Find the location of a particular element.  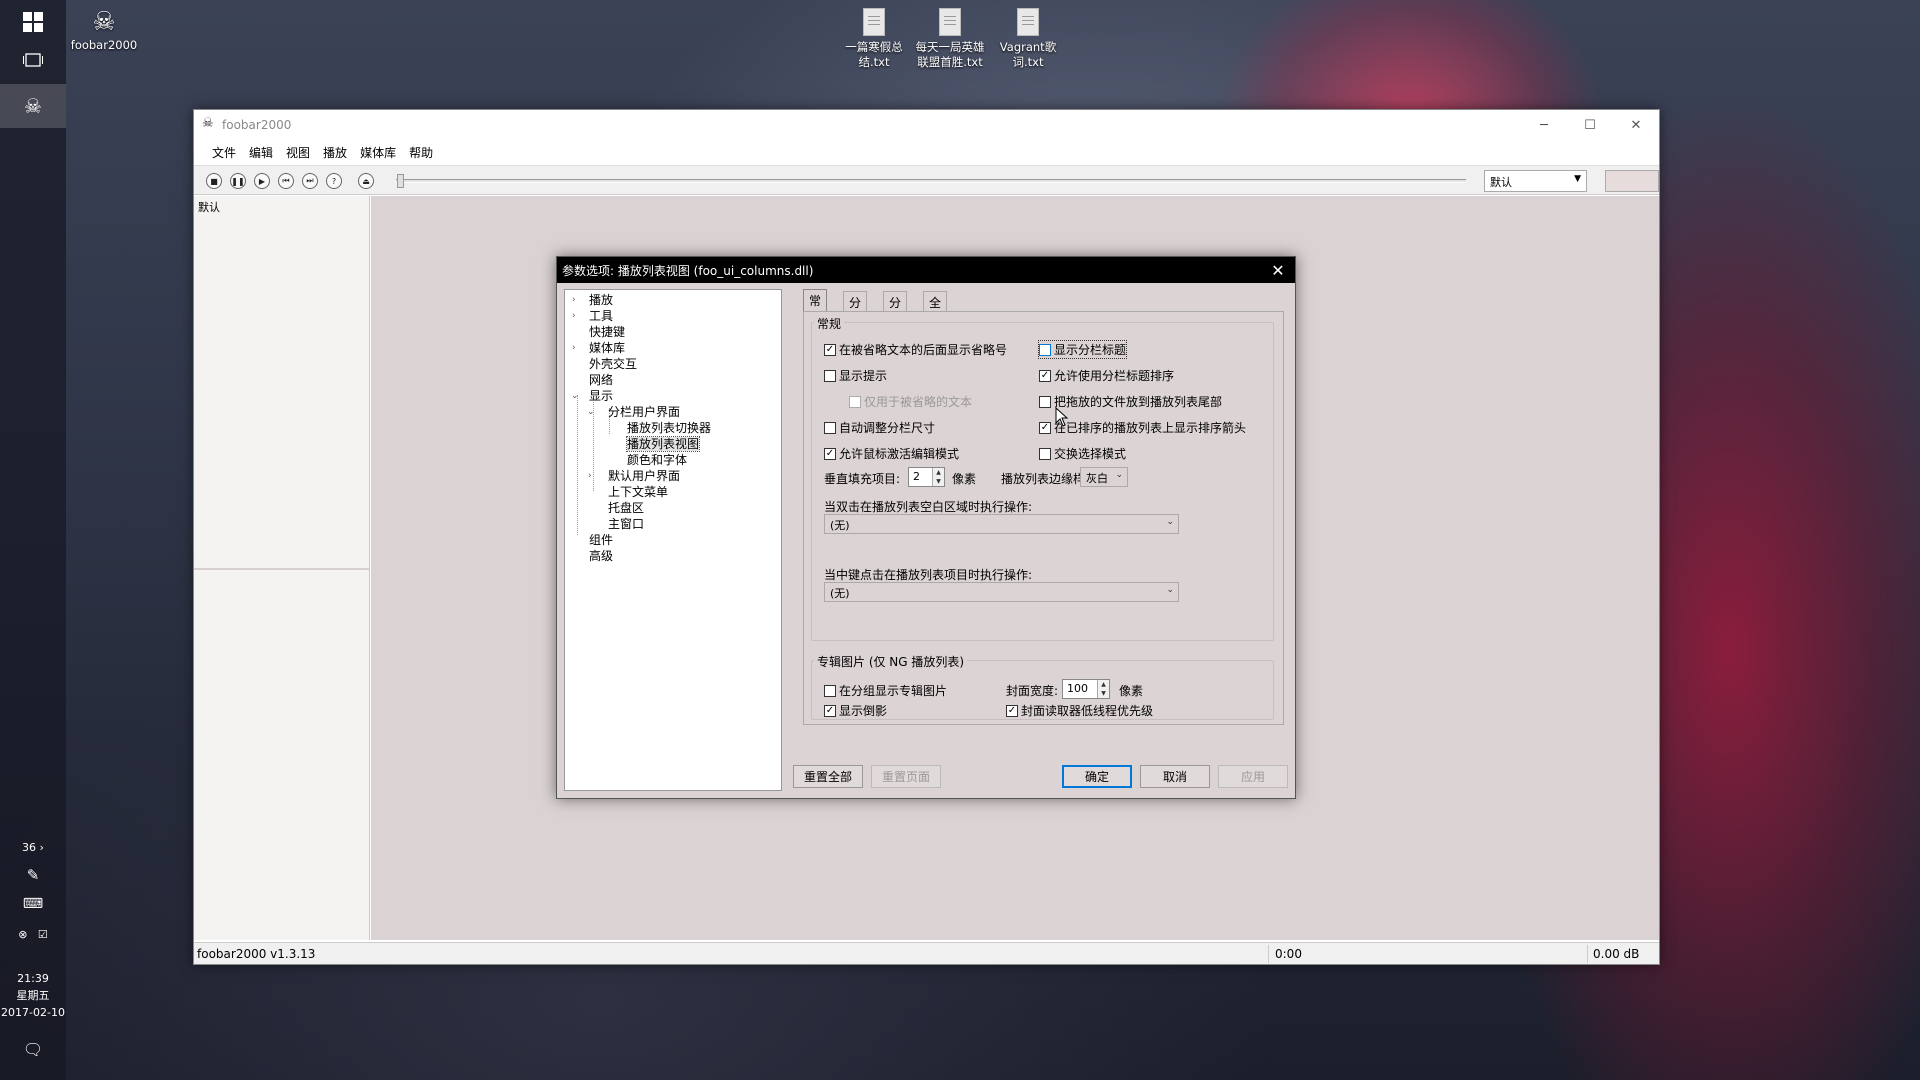

tree-item-display: 显示 is located at coordinates (601, 396).